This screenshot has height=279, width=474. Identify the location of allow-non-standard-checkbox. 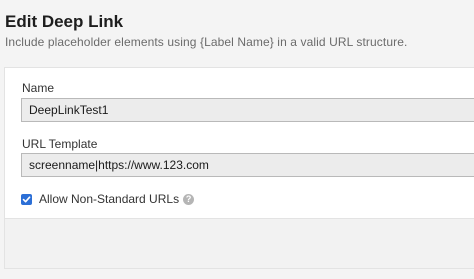
(26, 199).